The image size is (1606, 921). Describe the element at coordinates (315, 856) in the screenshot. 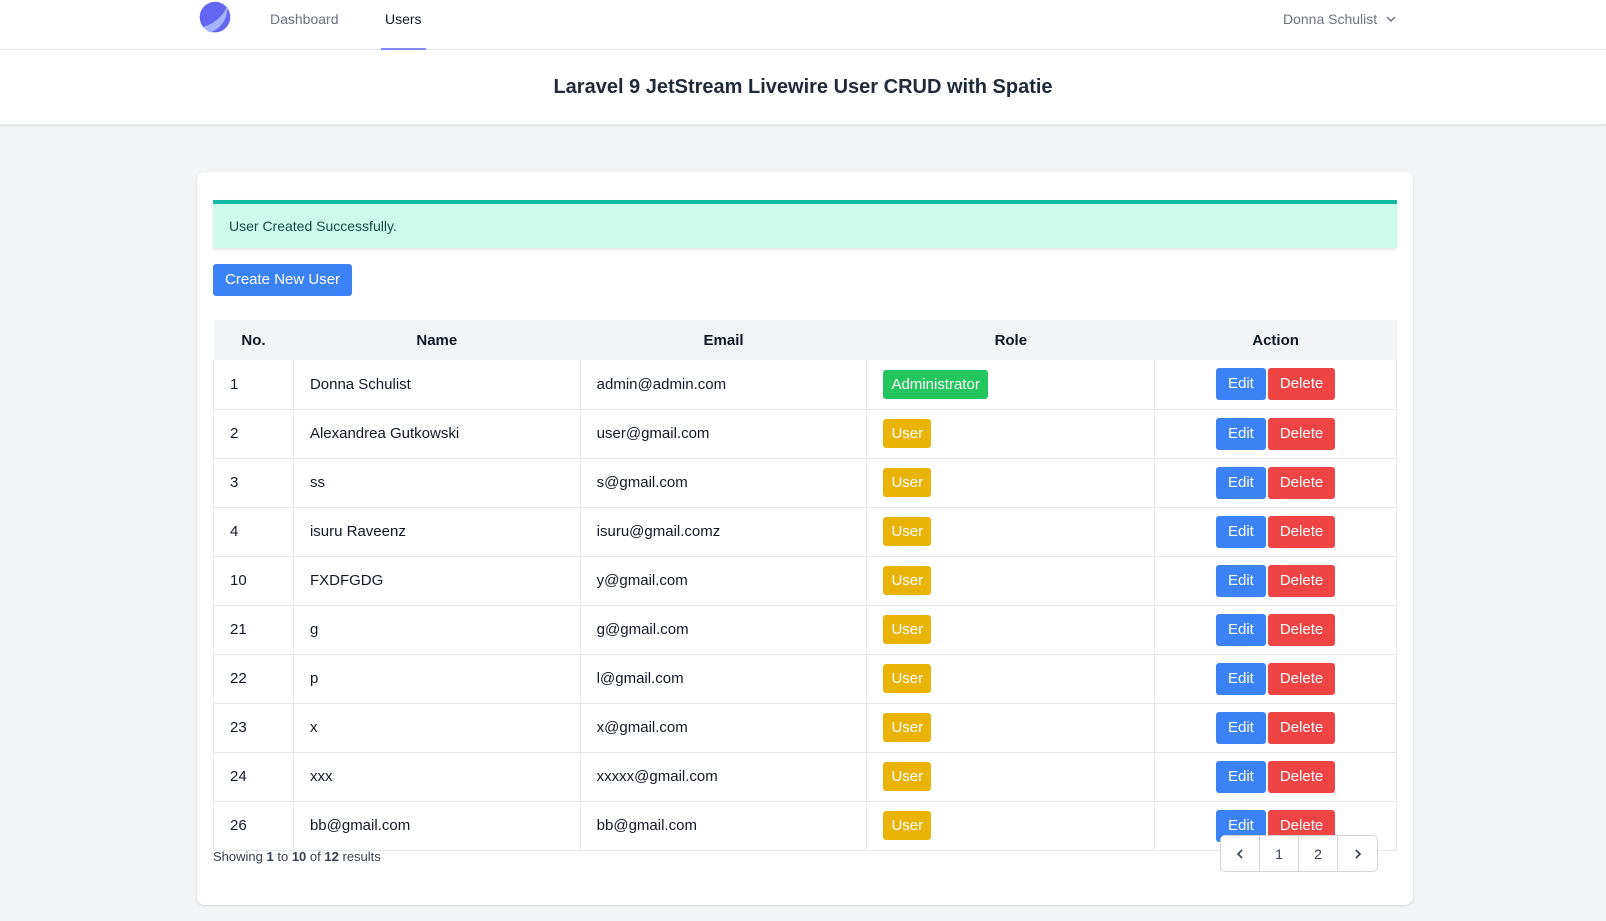

I see `summary-of-text: of` at that location.